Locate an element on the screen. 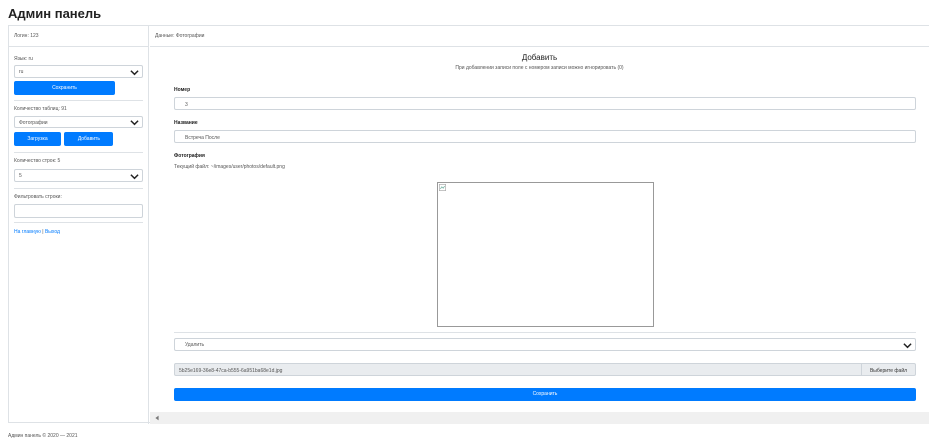 The image size is (929, 441). form-title: Добавить is located at coordinates (539, 57).